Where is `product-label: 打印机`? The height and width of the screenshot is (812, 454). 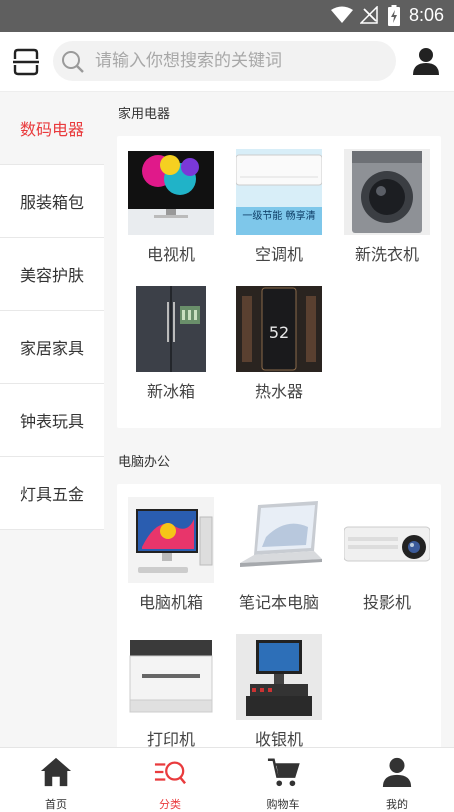 product-label: 打印机 is located at coordinates (170, 738).